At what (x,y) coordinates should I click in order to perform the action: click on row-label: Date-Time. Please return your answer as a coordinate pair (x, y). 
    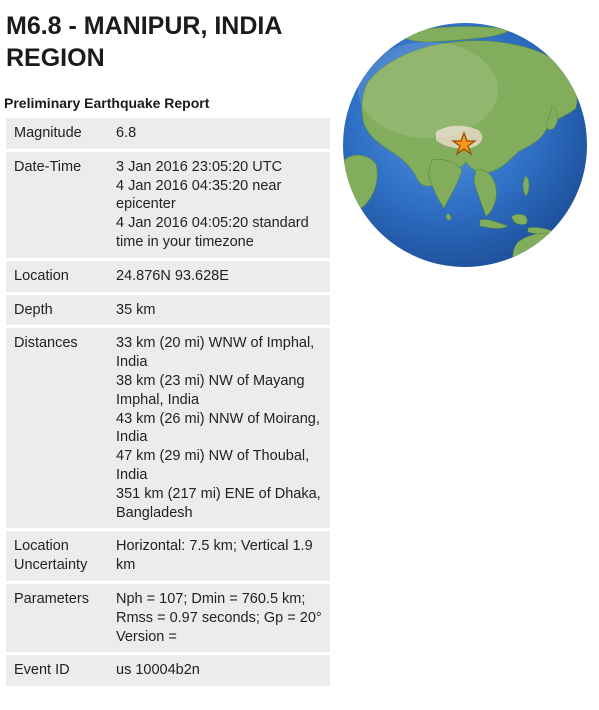
    Looking at the image, I should click on (57, 204).